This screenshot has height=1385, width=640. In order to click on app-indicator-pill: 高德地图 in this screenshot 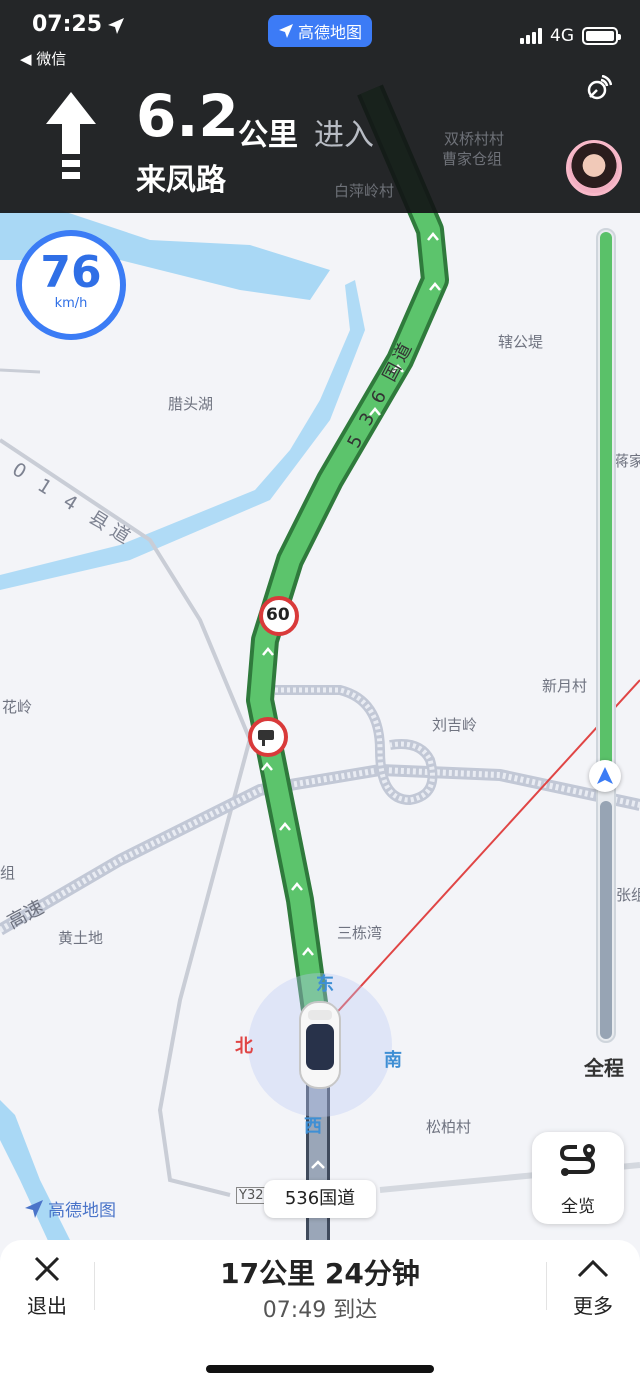, I will do `click(320, 31)`.